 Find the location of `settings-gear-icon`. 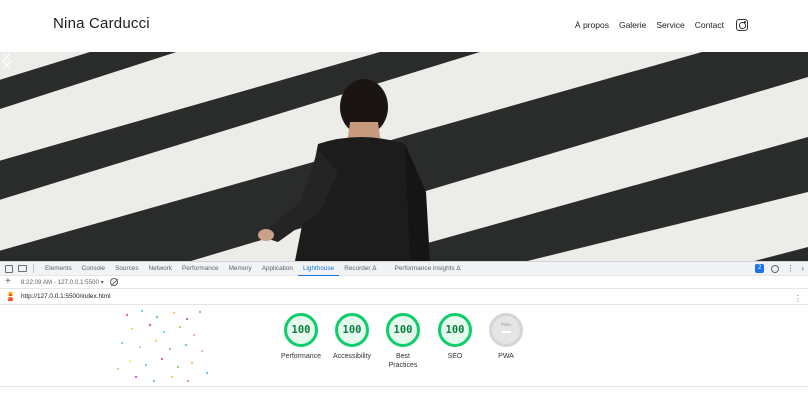

settings-gear-icon is located at coordinates (775, 268).